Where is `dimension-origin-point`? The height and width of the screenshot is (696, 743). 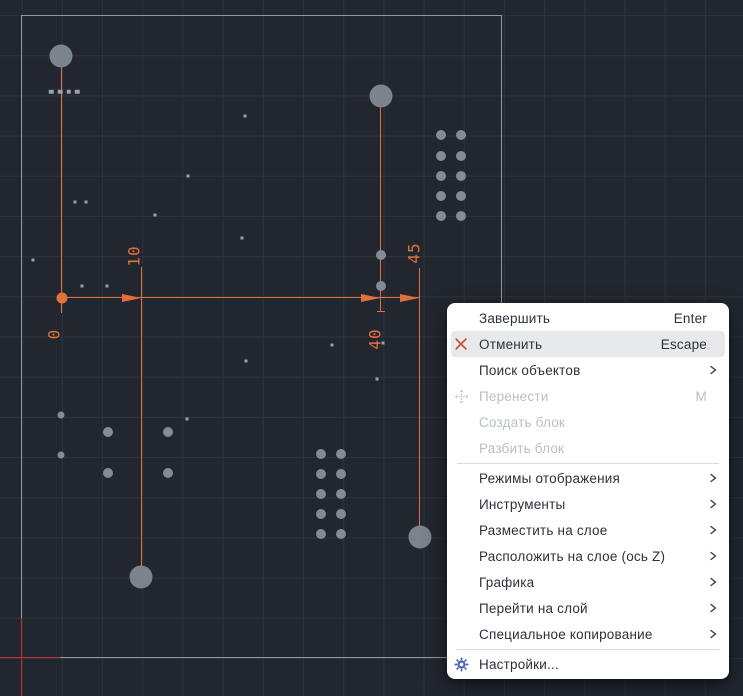
dimension-origin-point is located at coordinates (61, 297).